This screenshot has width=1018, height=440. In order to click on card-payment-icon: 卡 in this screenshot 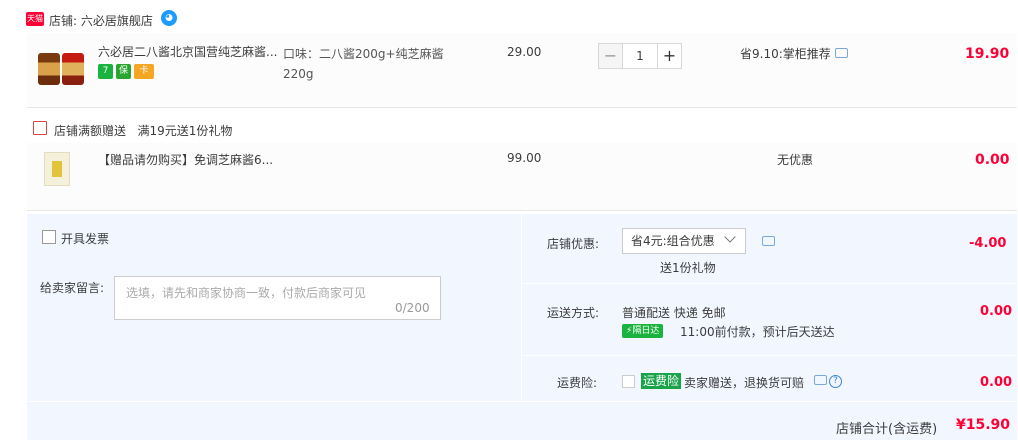, I will do `click(144, 71)`.